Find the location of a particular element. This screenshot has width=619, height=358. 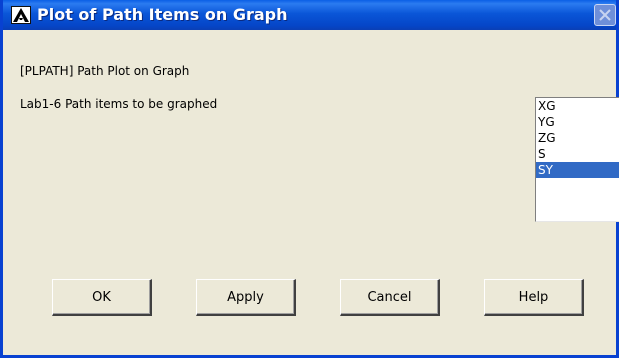

cancel-button: Cancel is located at coordinates (390, 297).